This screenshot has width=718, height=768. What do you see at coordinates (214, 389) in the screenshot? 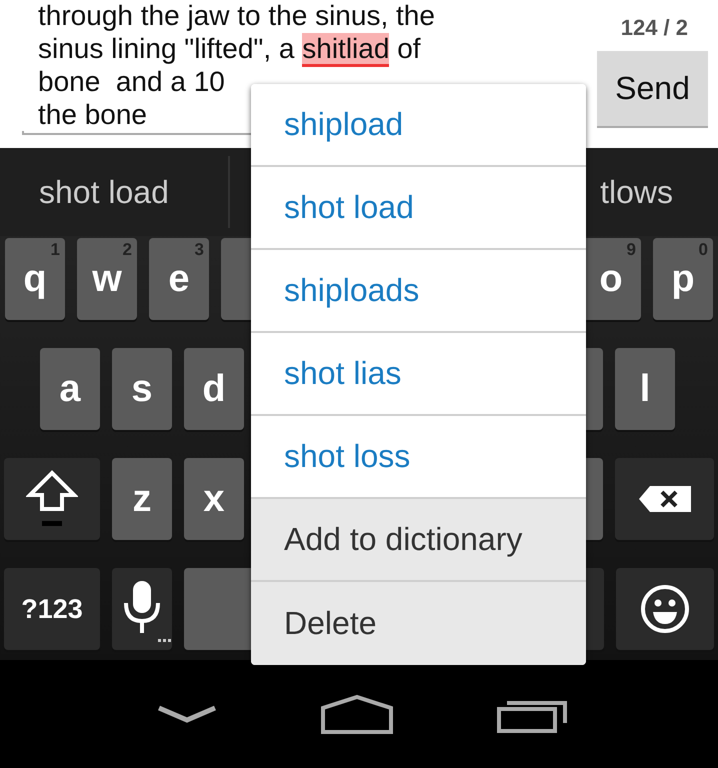
I see `letter-key: d` at bounding box center [214, 389].